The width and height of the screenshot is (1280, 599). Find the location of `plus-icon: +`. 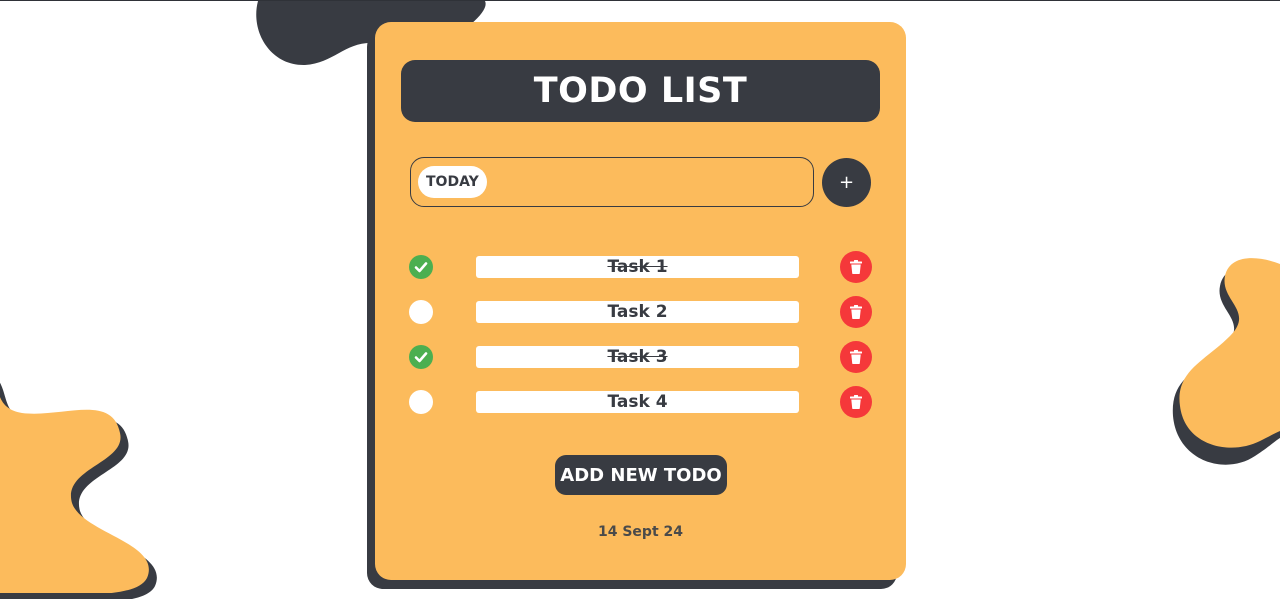

plus-icon: + is located at coordinates (846, 182).